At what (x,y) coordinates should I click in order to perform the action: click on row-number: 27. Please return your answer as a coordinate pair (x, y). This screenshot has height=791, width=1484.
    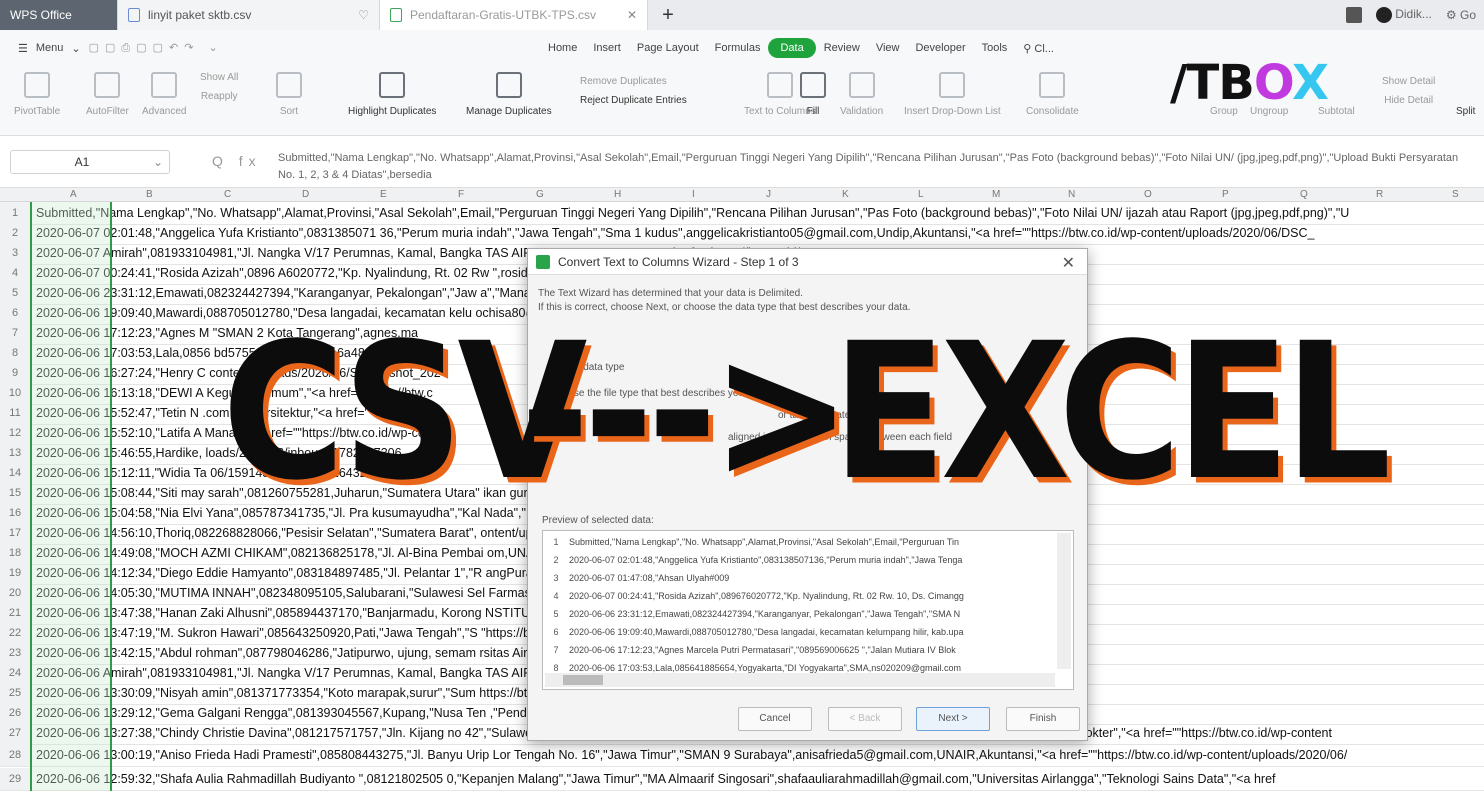
    Looking at the image, I should click on (15, 733).